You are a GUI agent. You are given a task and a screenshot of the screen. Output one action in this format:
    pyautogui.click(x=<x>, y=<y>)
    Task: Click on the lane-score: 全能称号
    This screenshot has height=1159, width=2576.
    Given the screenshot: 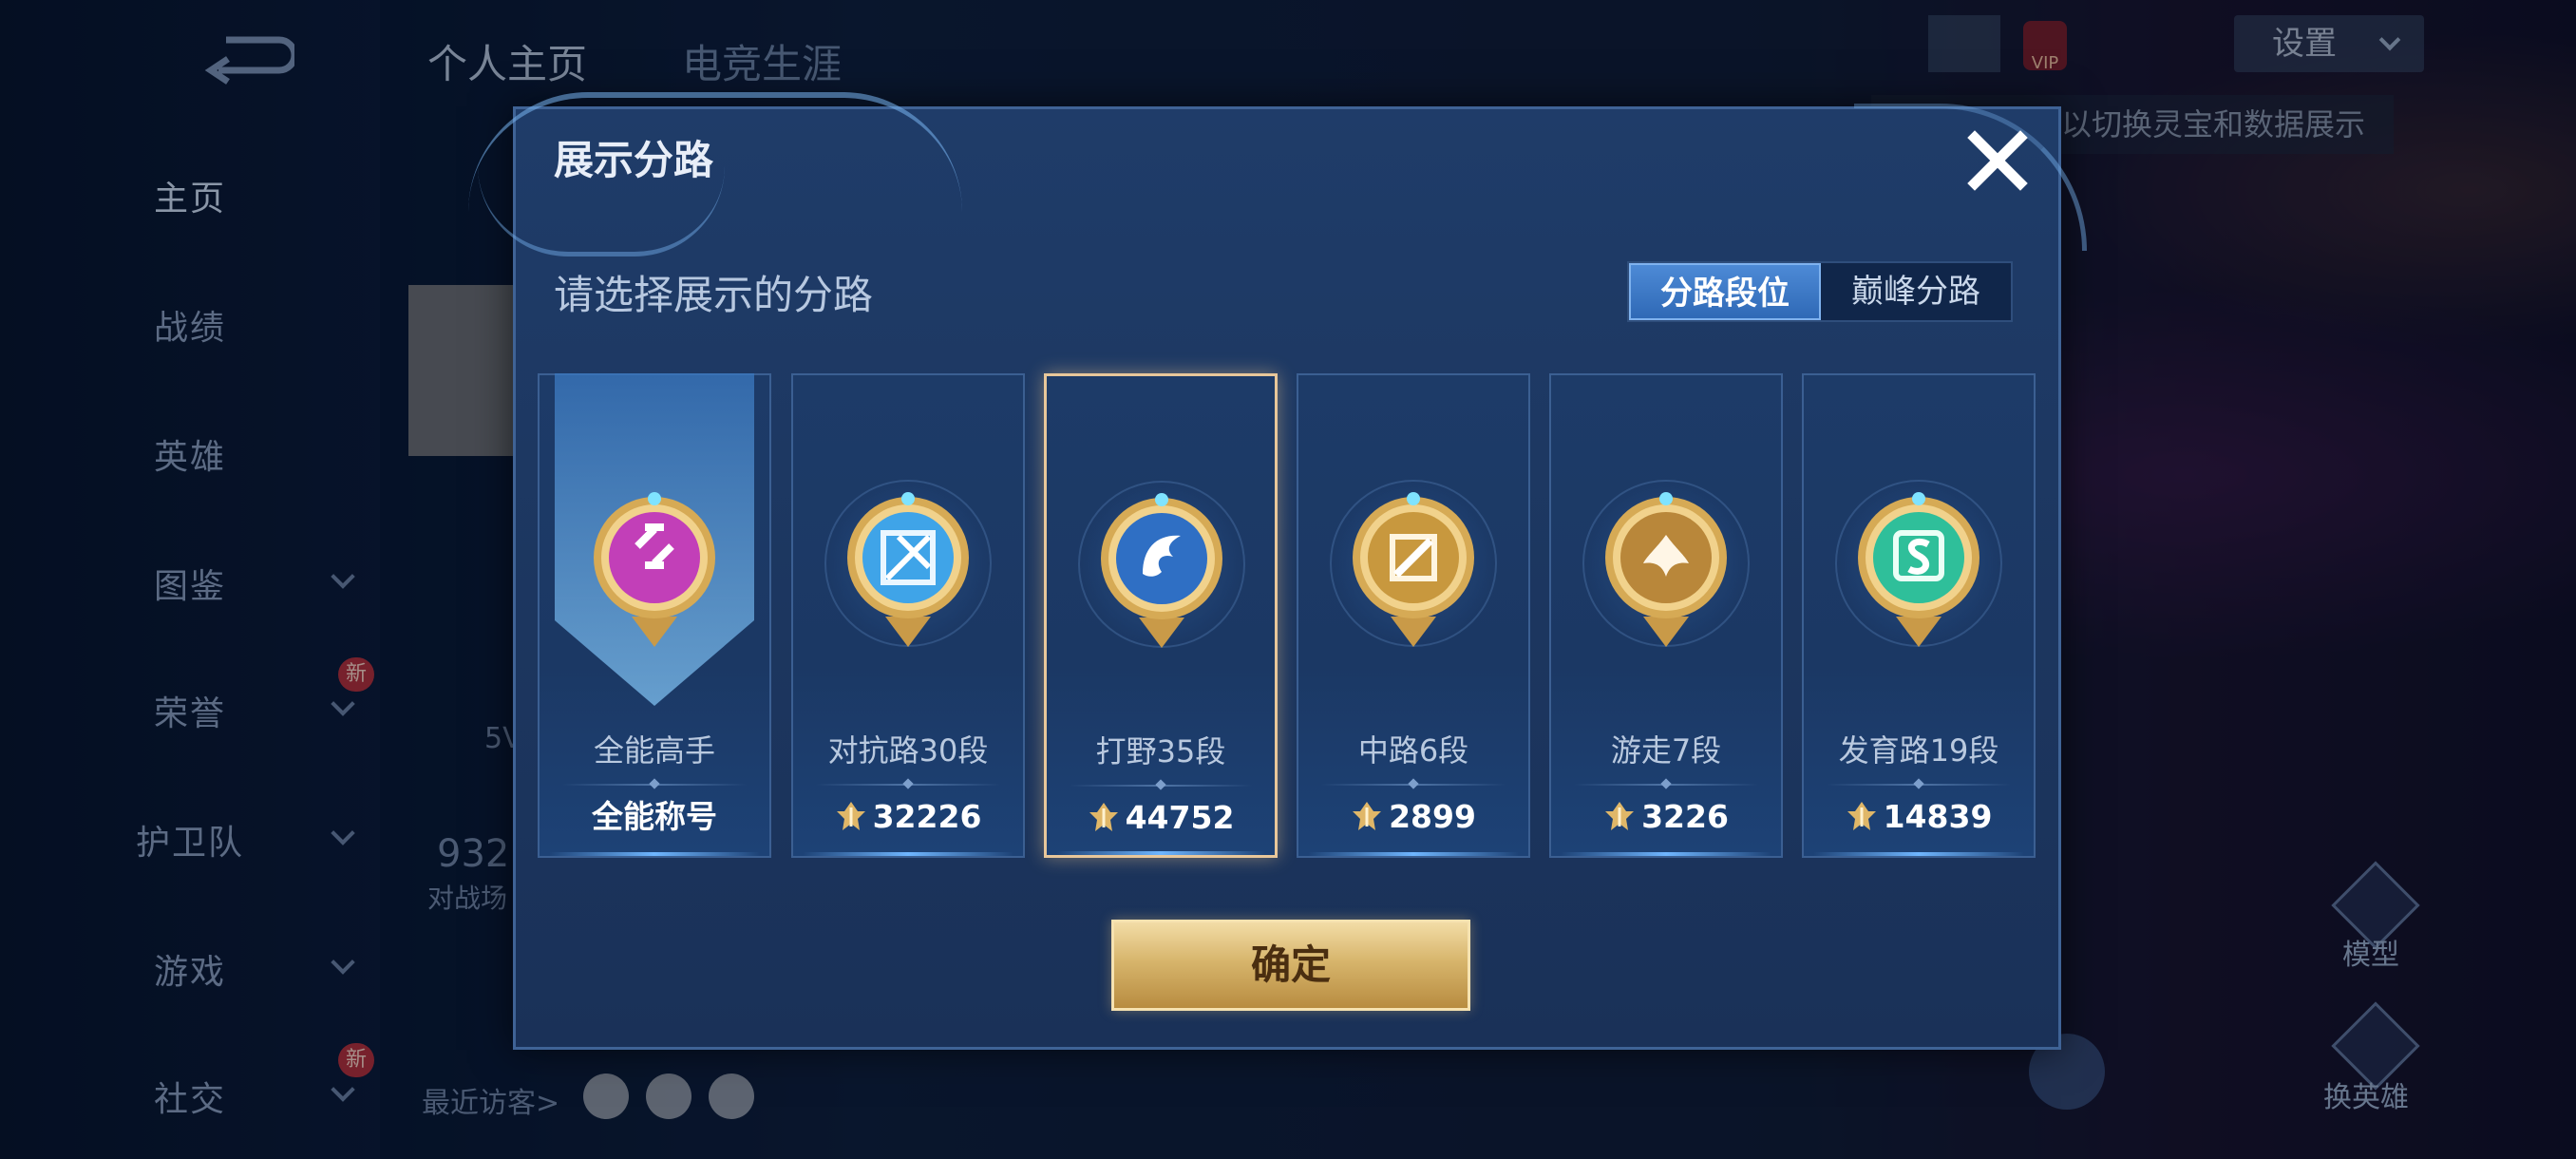 What is the action you would take?
    pyautogui.click(x=654, y=817)
    